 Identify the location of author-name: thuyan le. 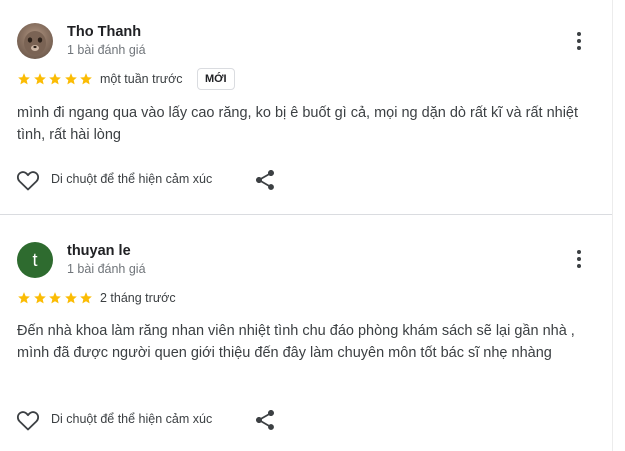
(99, 251).